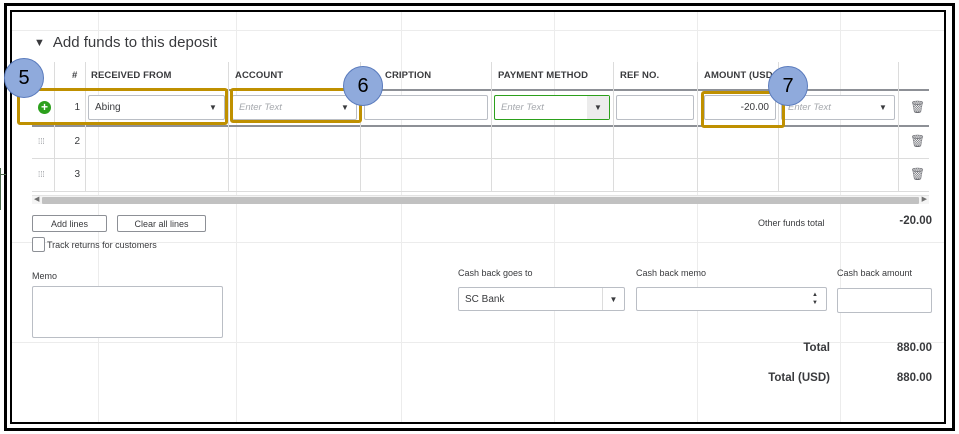 The image size is (959, 434). I want to click on clear-all-lines-button: Clear all lines, so click(161, 223).